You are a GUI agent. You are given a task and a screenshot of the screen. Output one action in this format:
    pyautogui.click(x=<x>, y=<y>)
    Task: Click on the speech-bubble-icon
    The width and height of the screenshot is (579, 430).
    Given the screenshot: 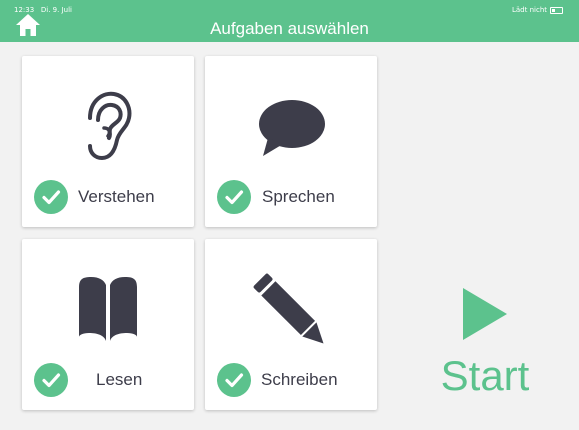 What is the action you would take?
    pyautogui.click(x=291, y=128)
    